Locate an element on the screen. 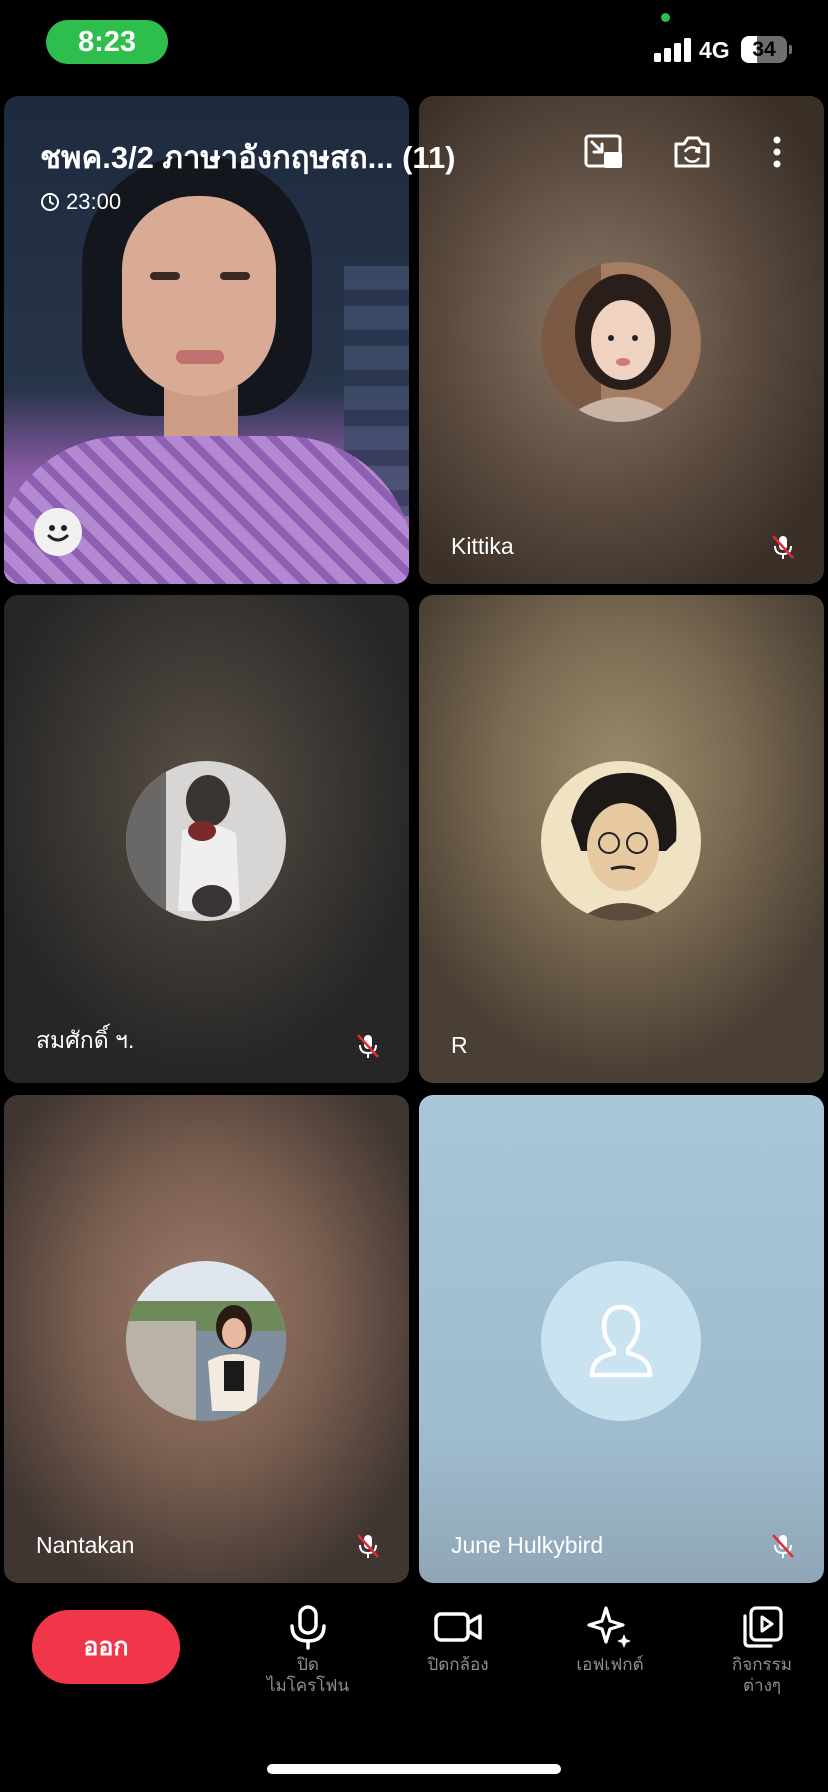  participant-name: June Hulkybird is located at coordinates (527, 1545).